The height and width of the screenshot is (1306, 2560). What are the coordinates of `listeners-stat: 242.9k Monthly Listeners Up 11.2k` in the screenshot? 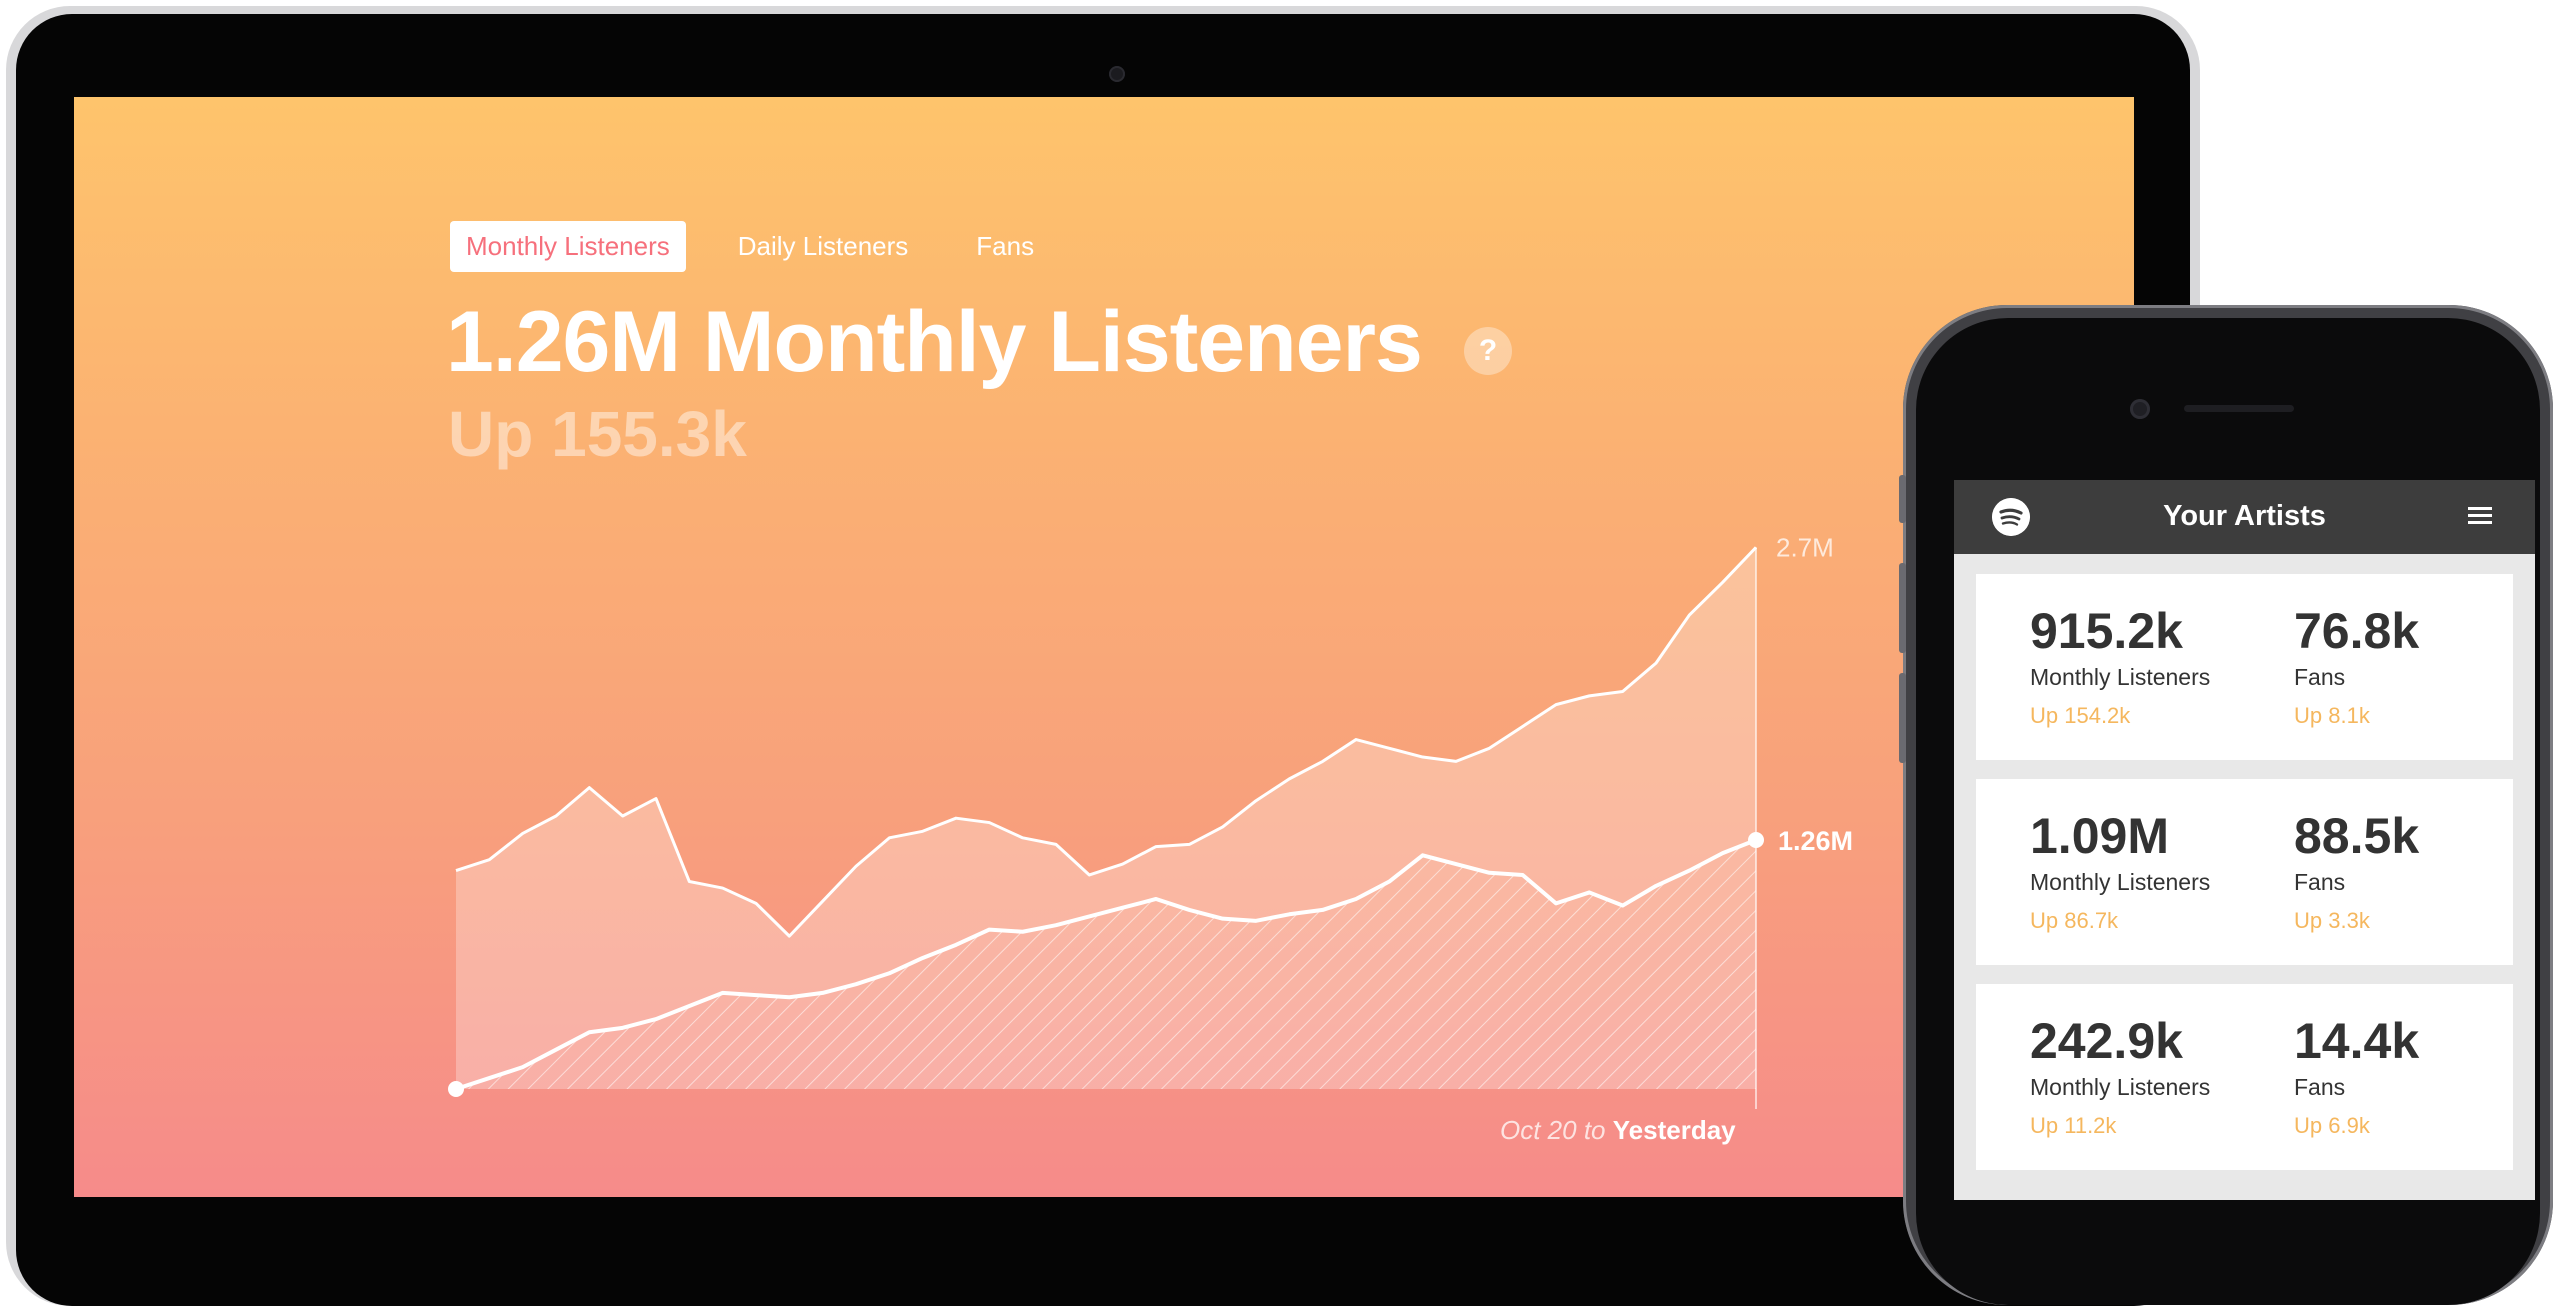 It's located at (2120, 1075).